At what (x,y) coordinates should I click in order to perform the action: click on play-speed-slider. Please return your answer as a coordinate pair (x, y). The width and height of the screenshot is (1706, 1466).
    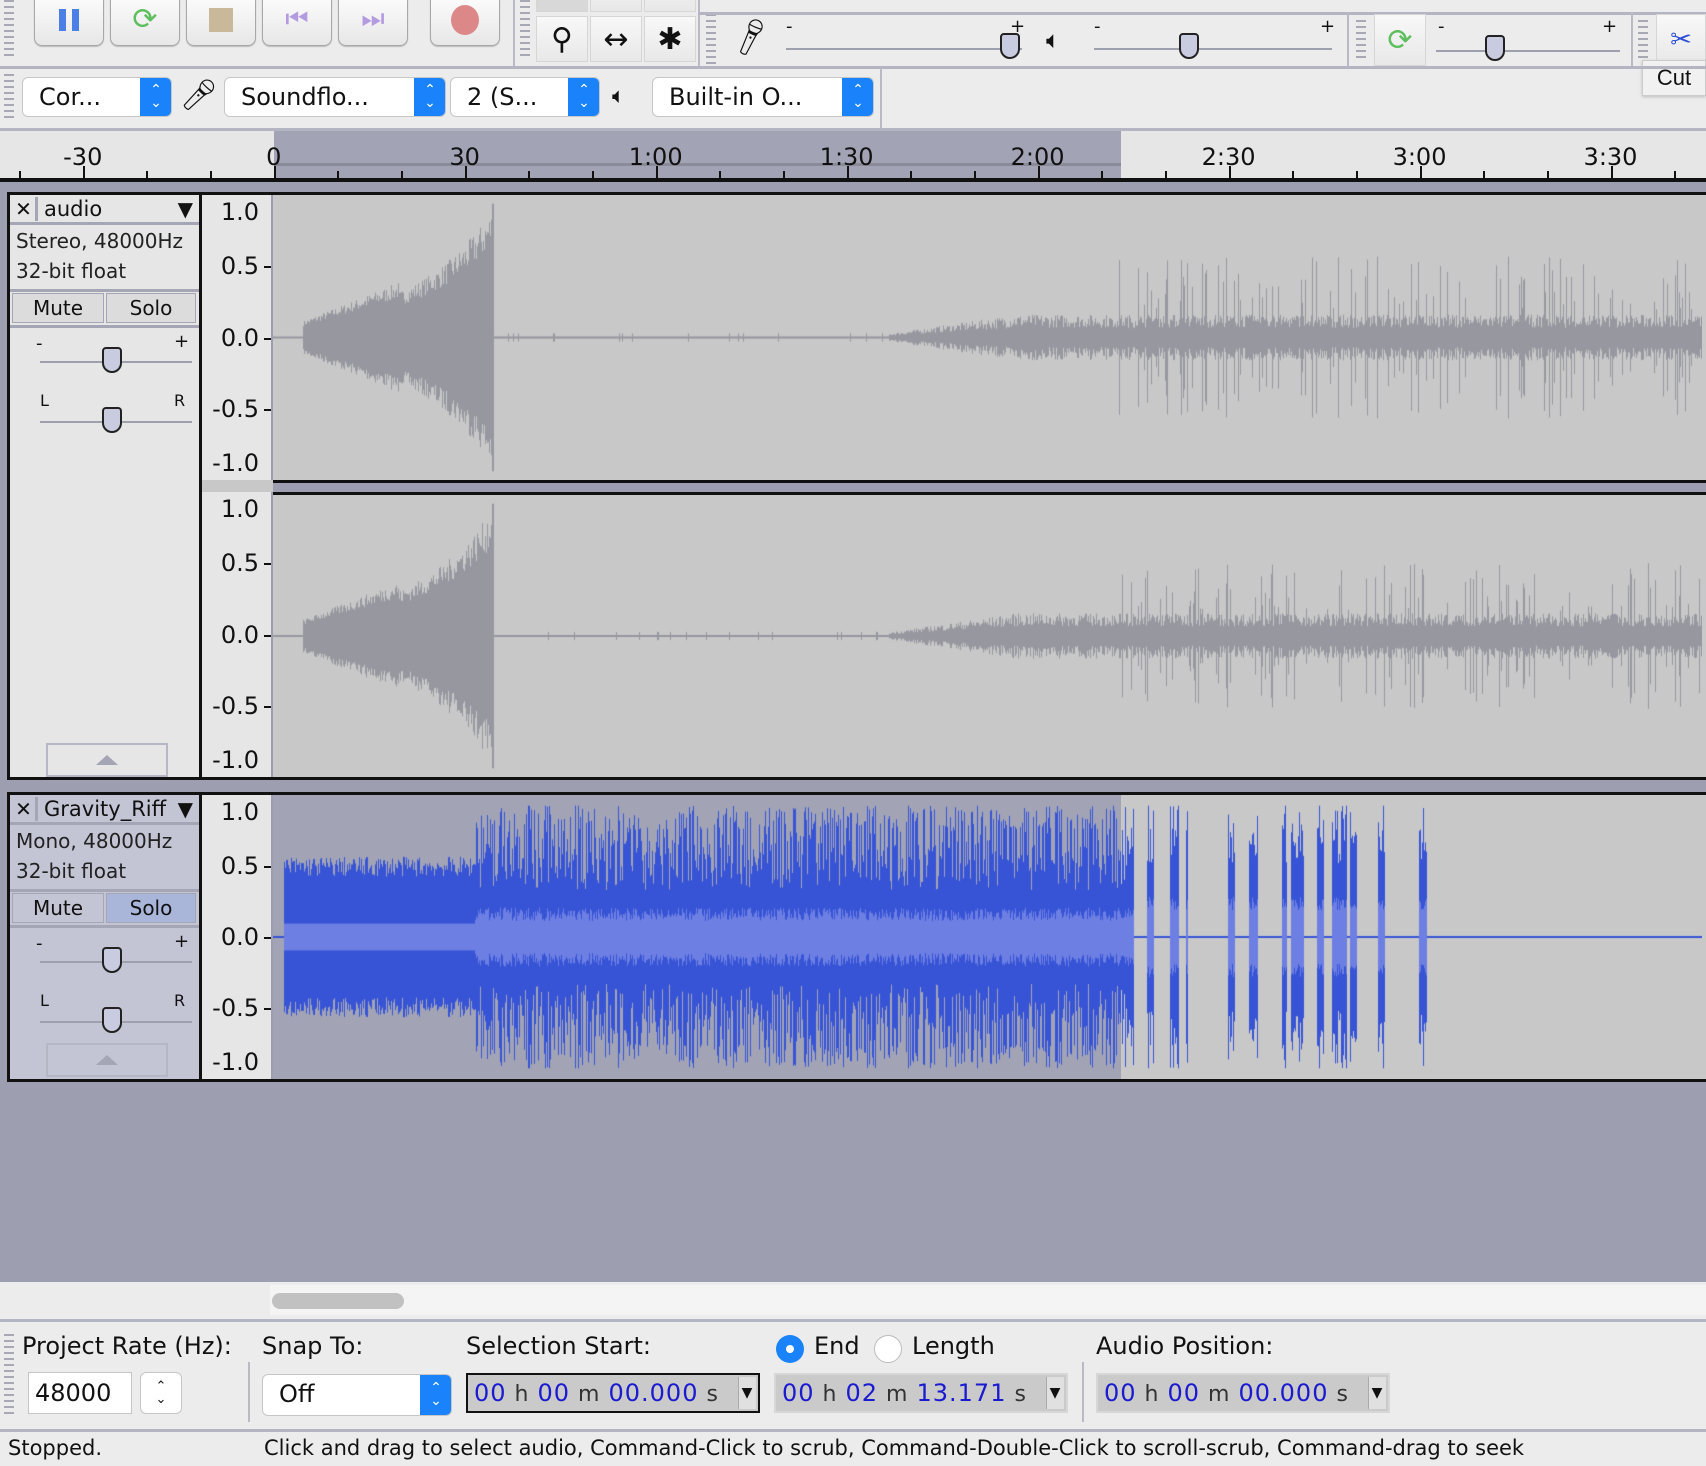
    Looking at the image, I should click on (1528, 51).